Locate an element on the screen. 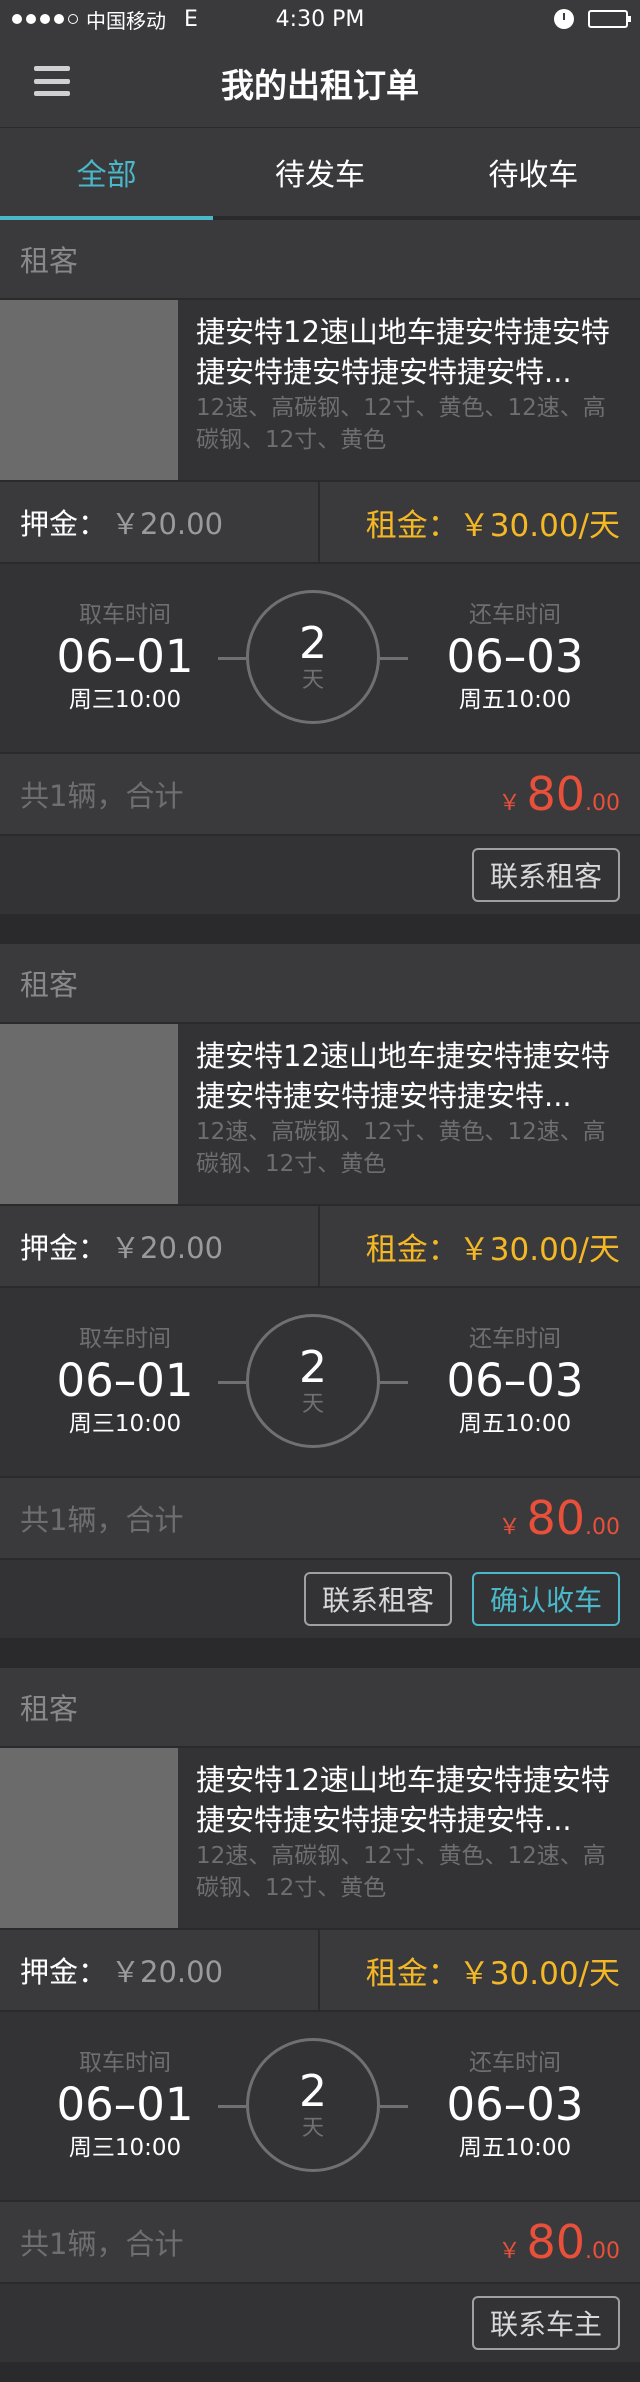 The image size is (640, 2382). tab-pending-dispatch: 待发车 is located at coordinates (319, 172).